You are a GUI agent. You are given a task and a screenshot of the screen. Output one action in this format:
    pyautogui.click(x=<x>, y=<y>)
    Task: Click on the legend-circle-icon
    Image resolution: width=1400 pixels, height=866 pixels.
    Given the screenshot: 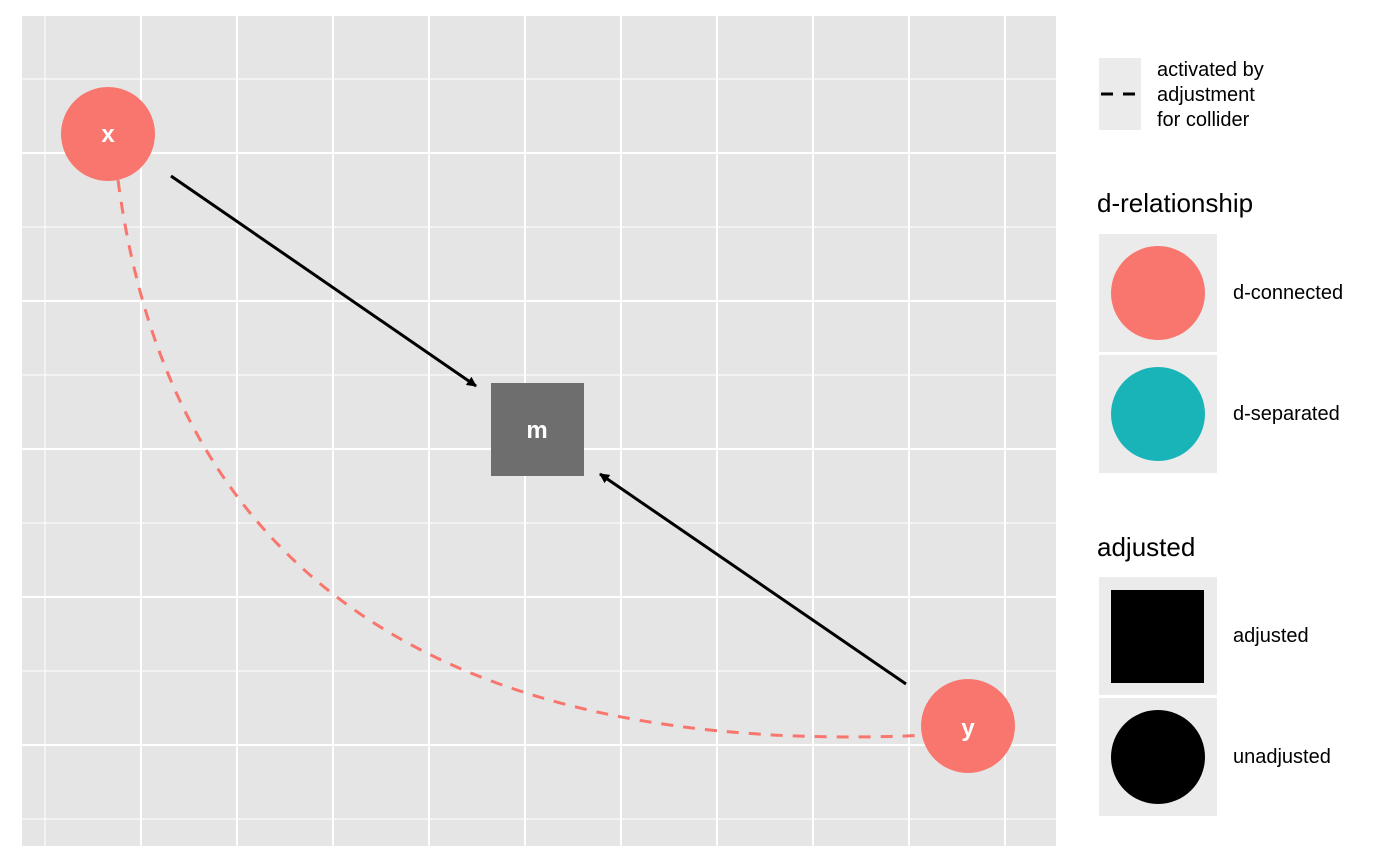 What is the action you would take?
    pyautogui.click(x=1158, y=757)
    